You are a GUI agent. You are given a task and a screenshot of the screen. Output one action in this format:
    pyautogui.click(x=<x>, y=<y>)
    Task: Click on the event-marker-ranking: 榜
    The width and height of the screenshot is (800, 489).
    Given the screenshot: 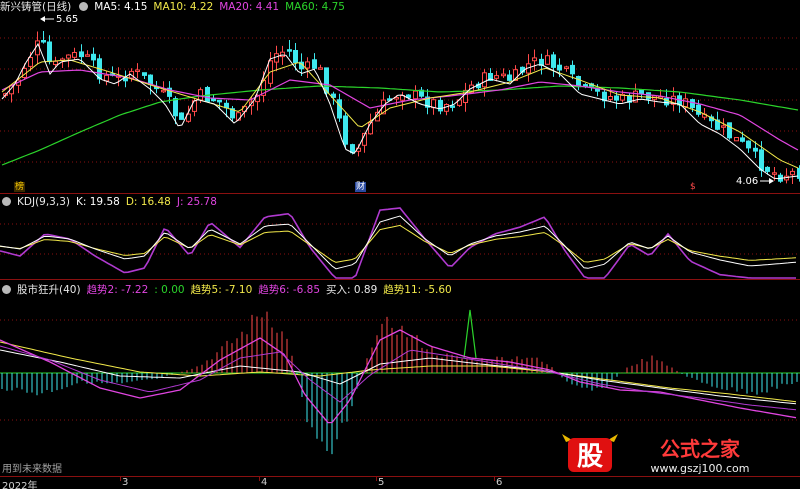 What is the action you would take?
    pyautogui.click(x=20, y=187)
    